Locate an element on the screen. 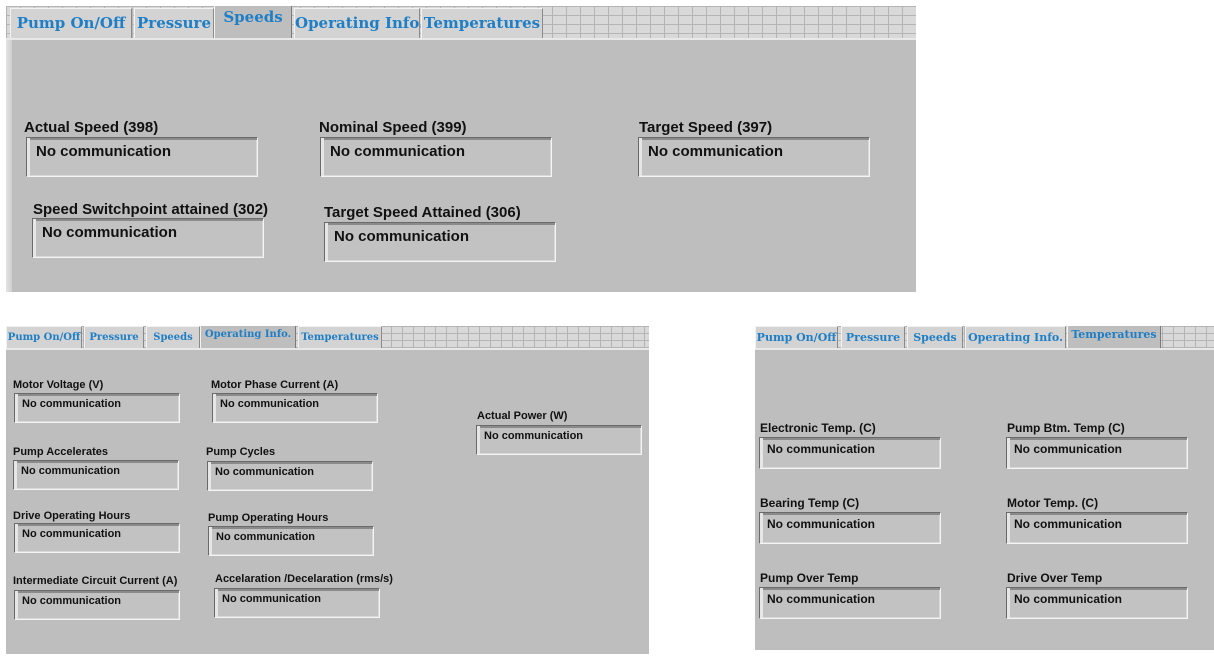 This screenshot has height=656, width=1214. acceleration-deceleration-indicator: No communication is located at coordinates (297, 603).